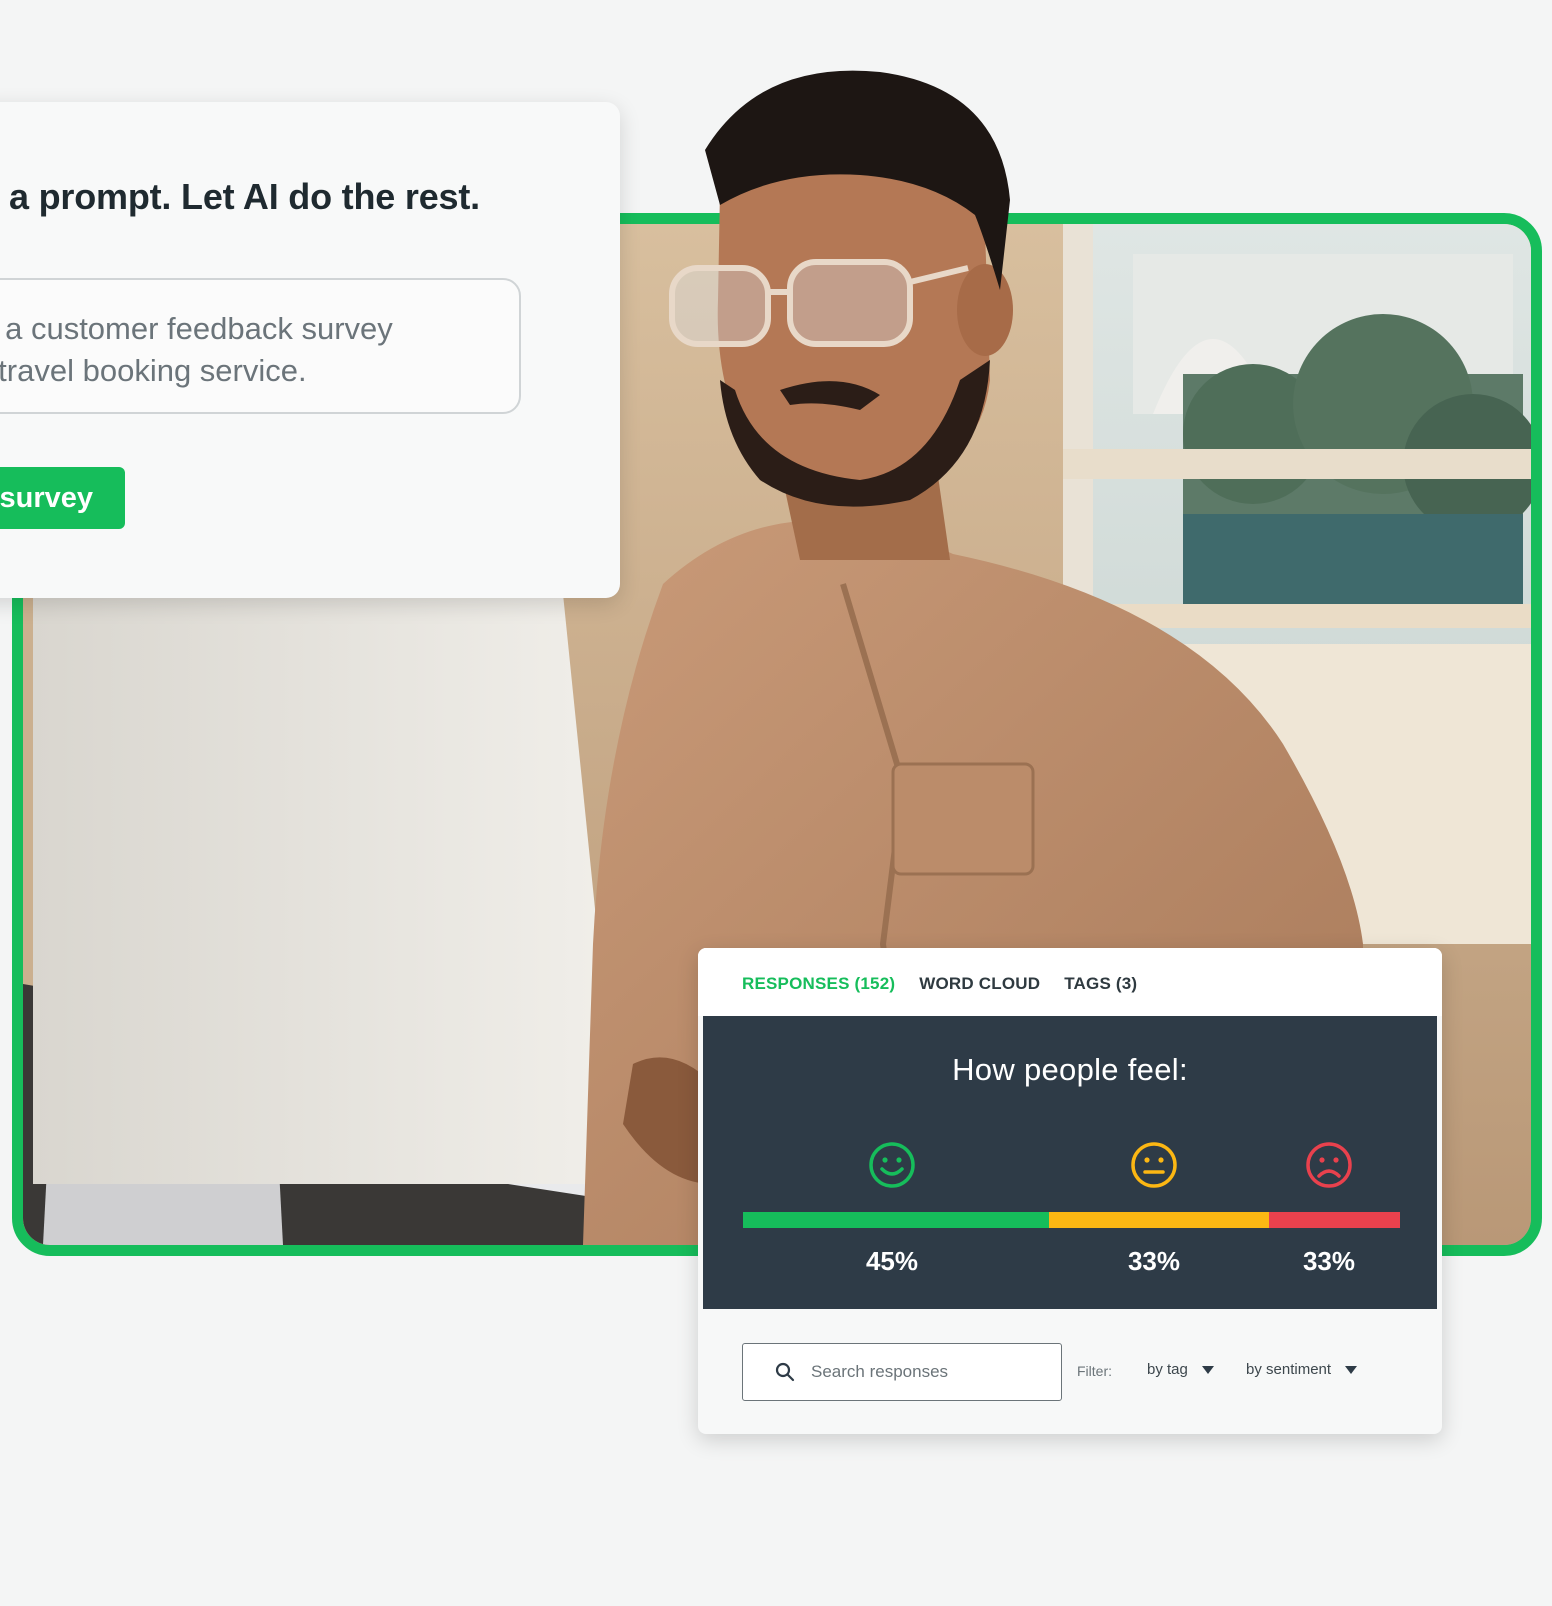 This screenshot has width=1552, height=1606. What do you see at coordinates (1289, 1369) in the screenshot?
I see `filter-by-sentiment-label: by sentiment` at bounding box center [1289, 1369].